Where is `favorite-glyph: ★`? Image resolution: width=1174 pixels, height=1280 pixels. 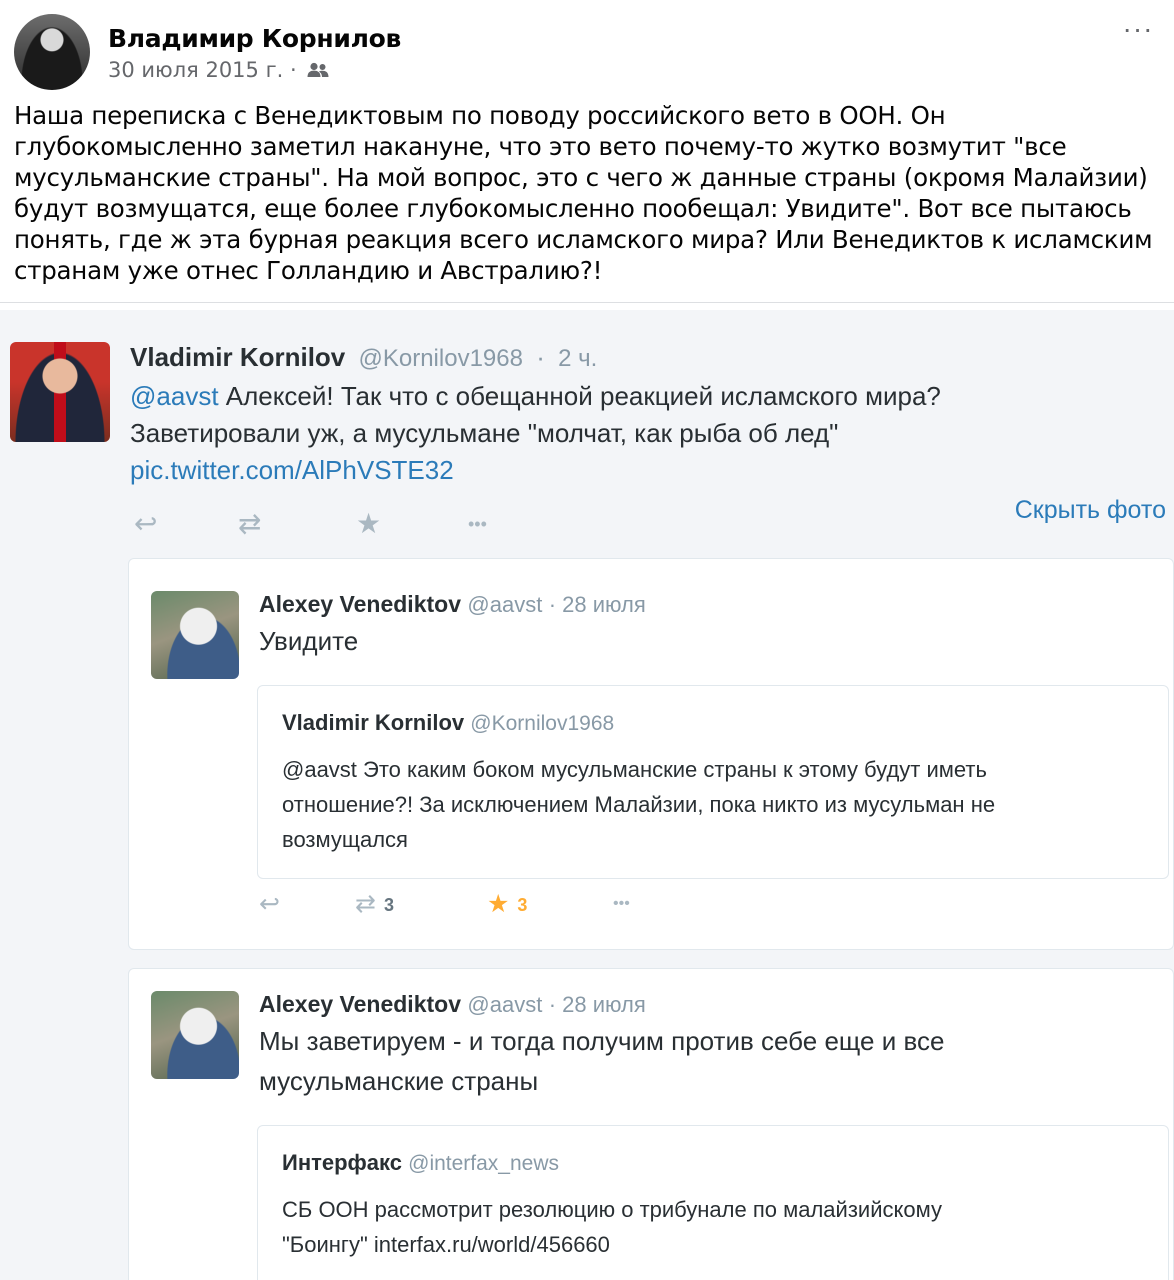 favorite-glyph: ★ is located at coordinates (498, 904).